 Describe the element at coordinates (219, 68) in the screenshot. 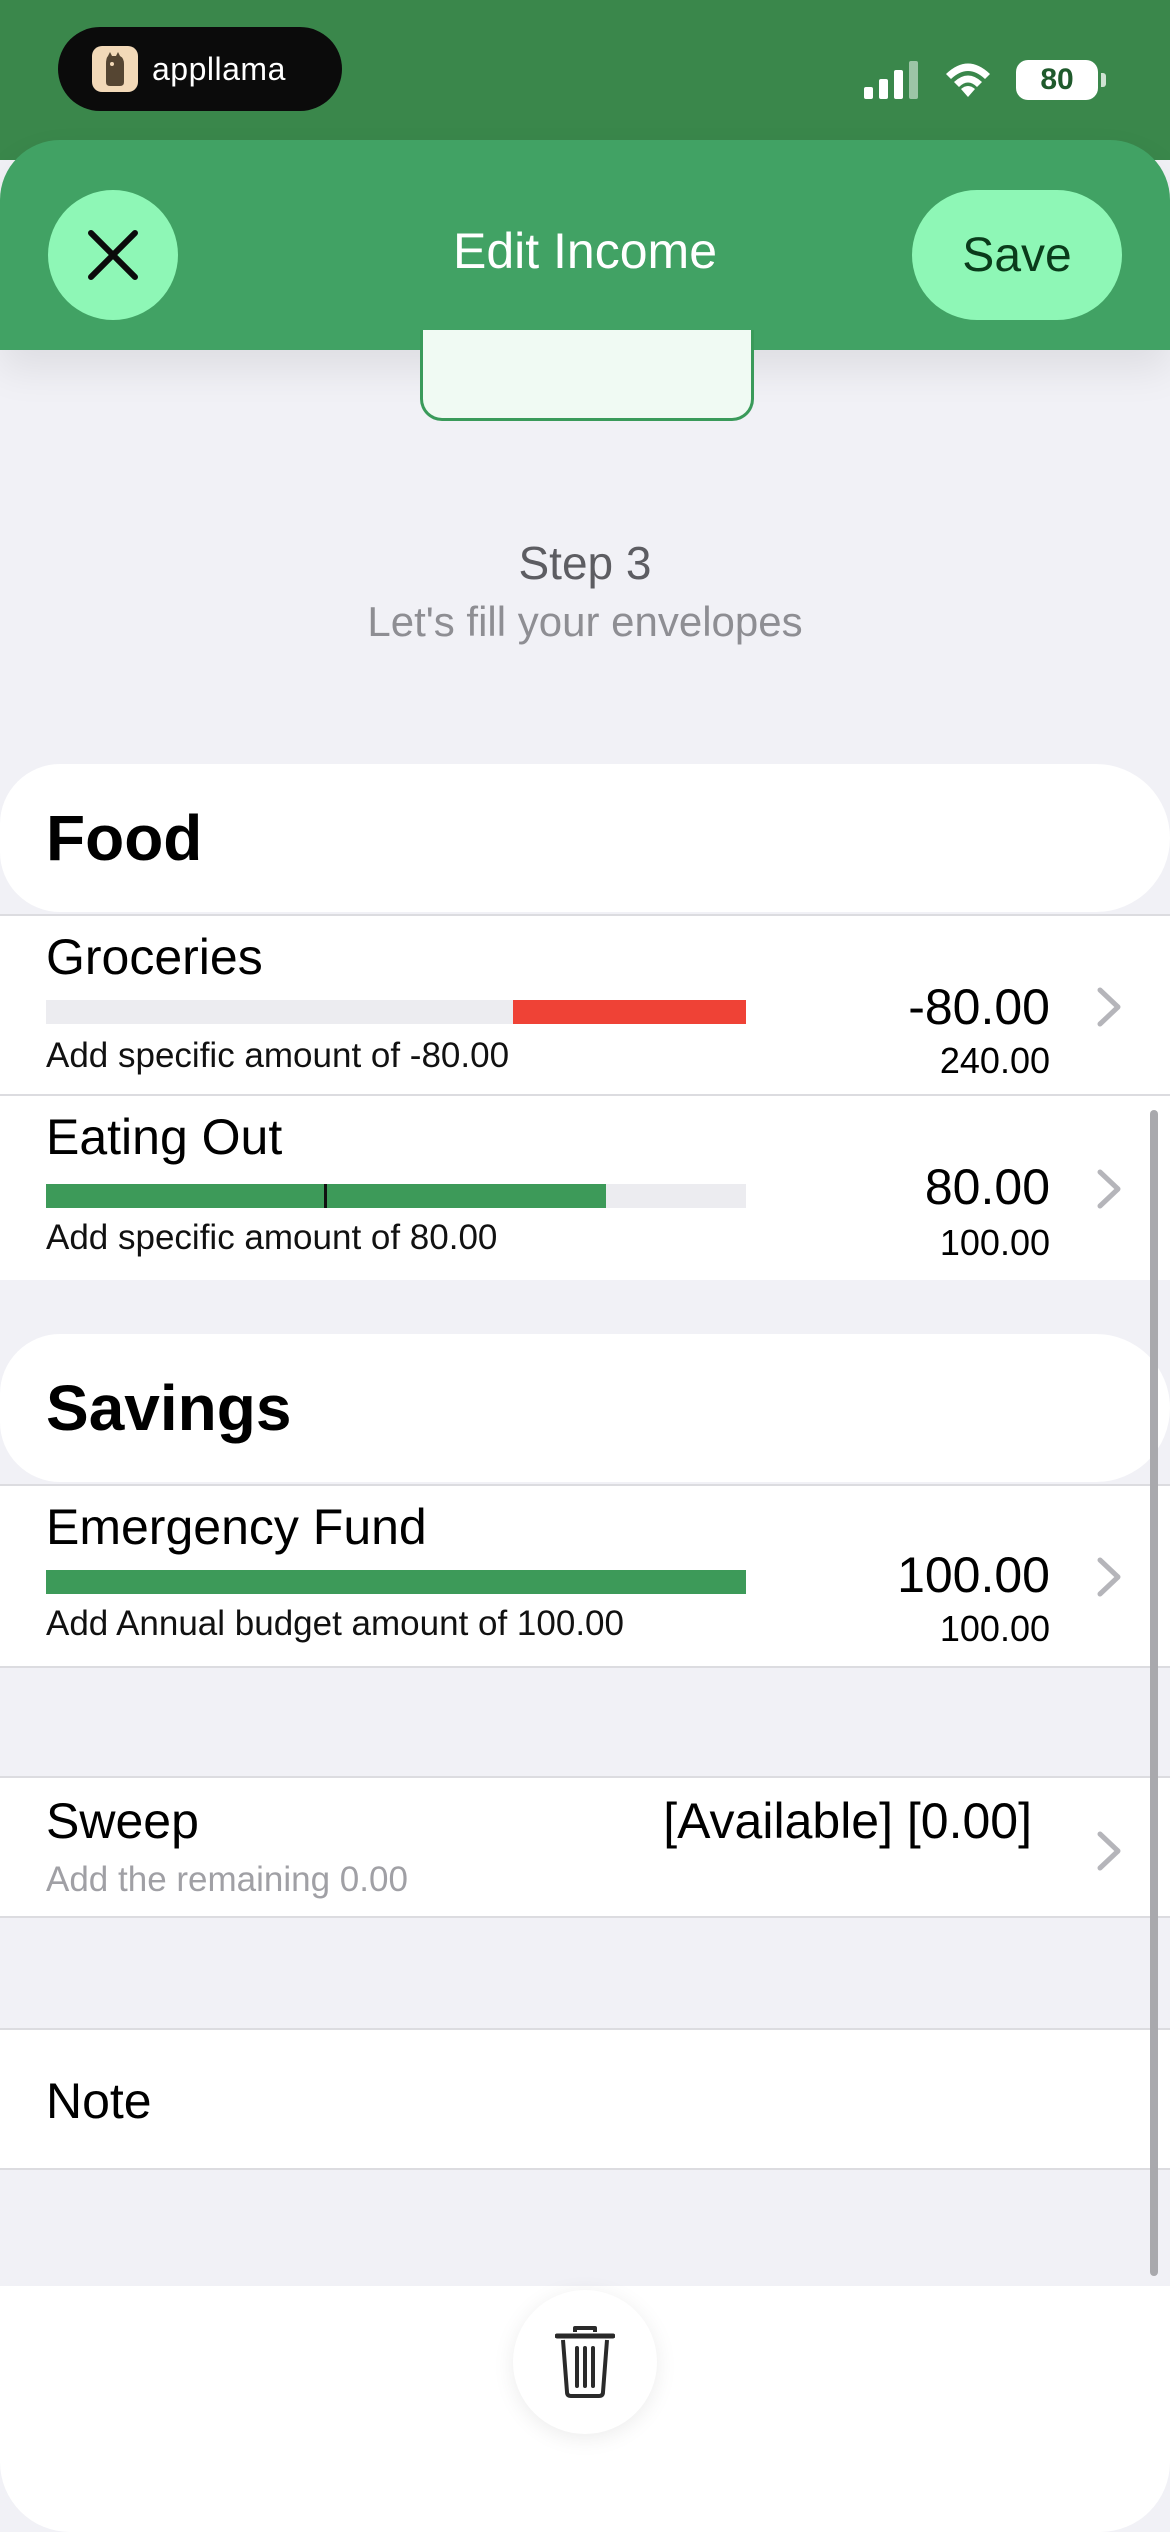

I see `app-name: appllama` at that location.